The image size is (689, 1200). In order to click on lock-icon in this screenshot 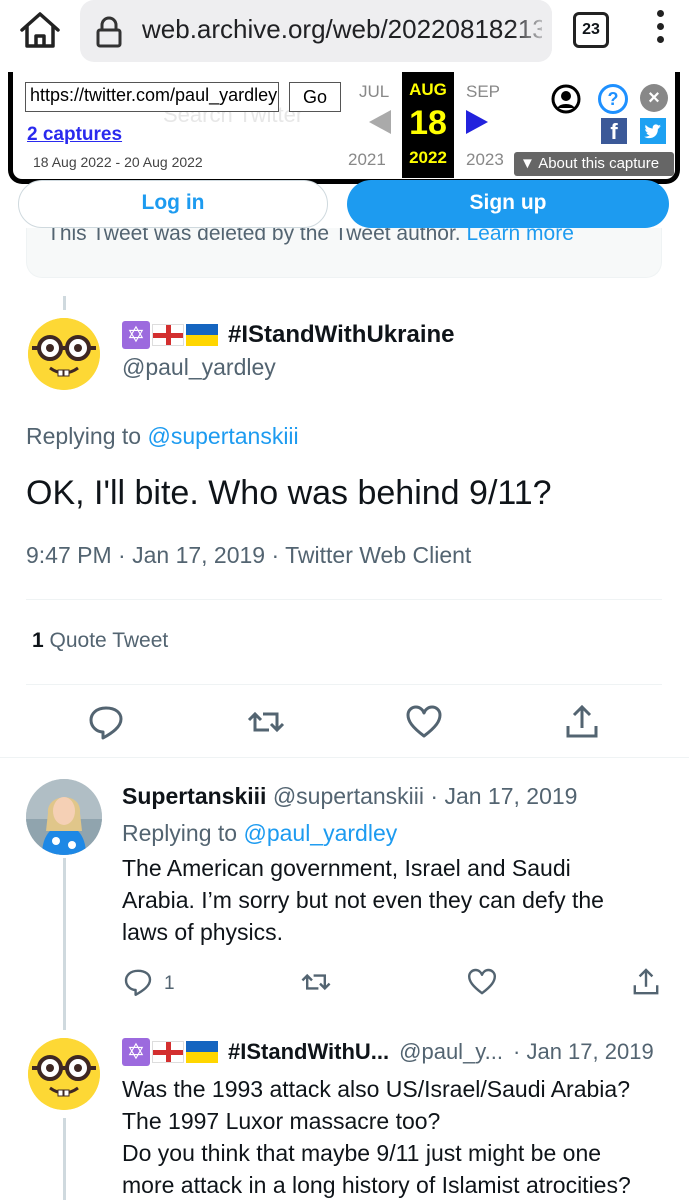, I will do `click(109, 32)`.